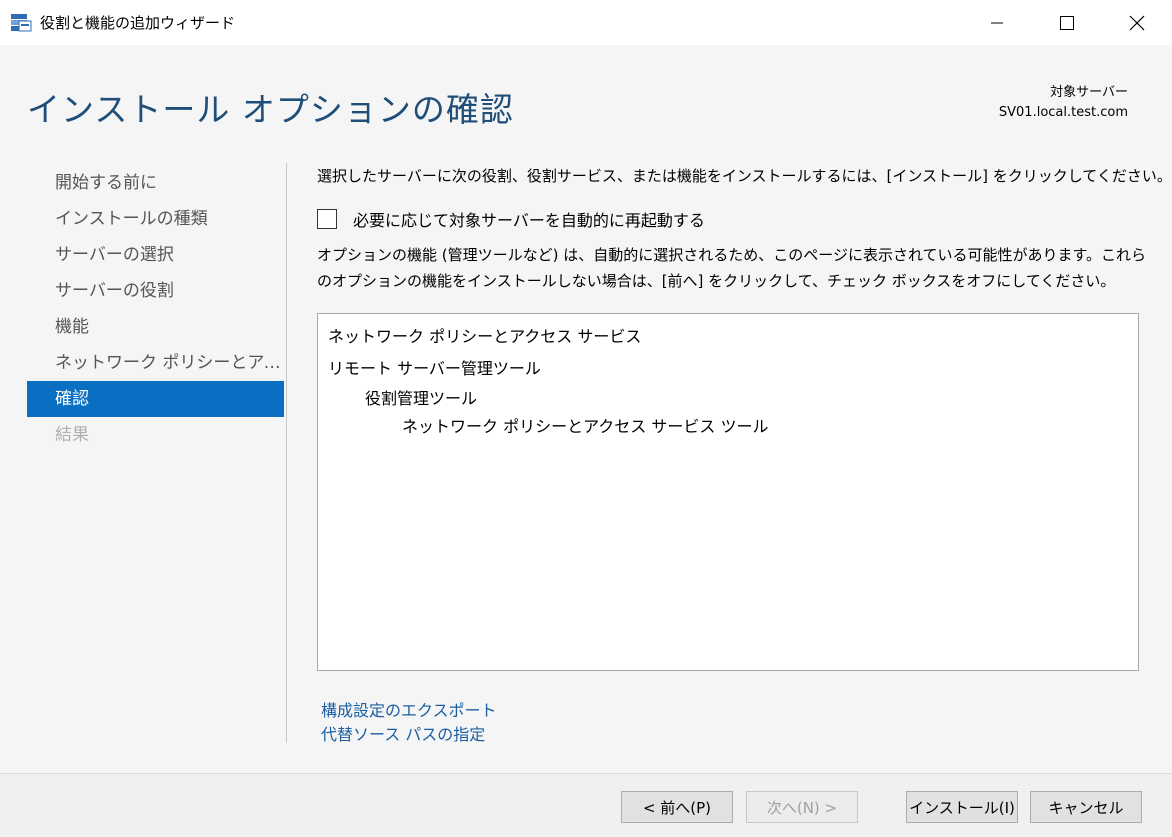  I want to click on nav-item-results: 結果, so click(72, 435).